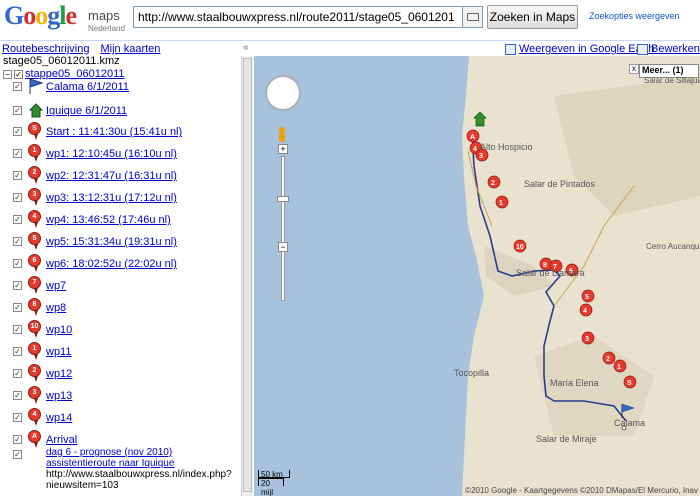 The width and height of the screenshot is (700, 496). I want to click on marker-label: 5, so click(34, 241).